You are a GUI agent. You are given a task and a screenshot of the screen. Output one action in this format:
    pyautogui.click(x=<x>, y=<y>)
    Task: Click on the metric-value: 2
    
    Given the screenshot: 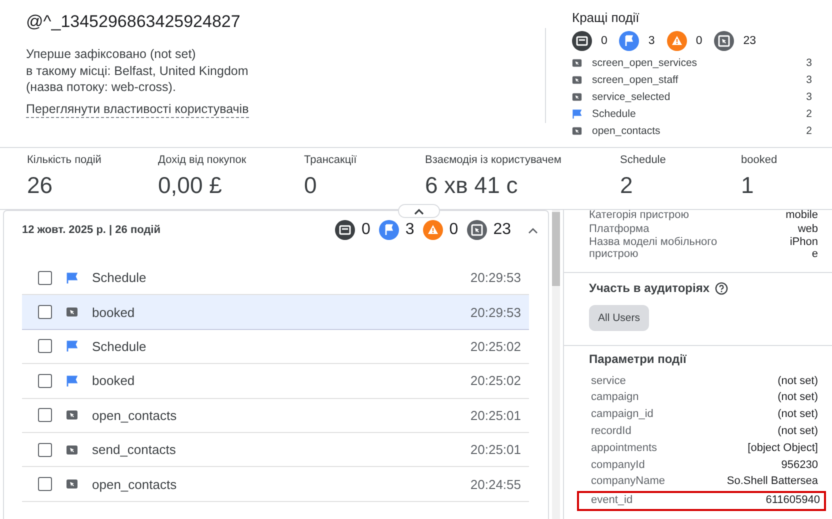 What is the action you would take?
    pyautogui.click(x=627, y=185)
    